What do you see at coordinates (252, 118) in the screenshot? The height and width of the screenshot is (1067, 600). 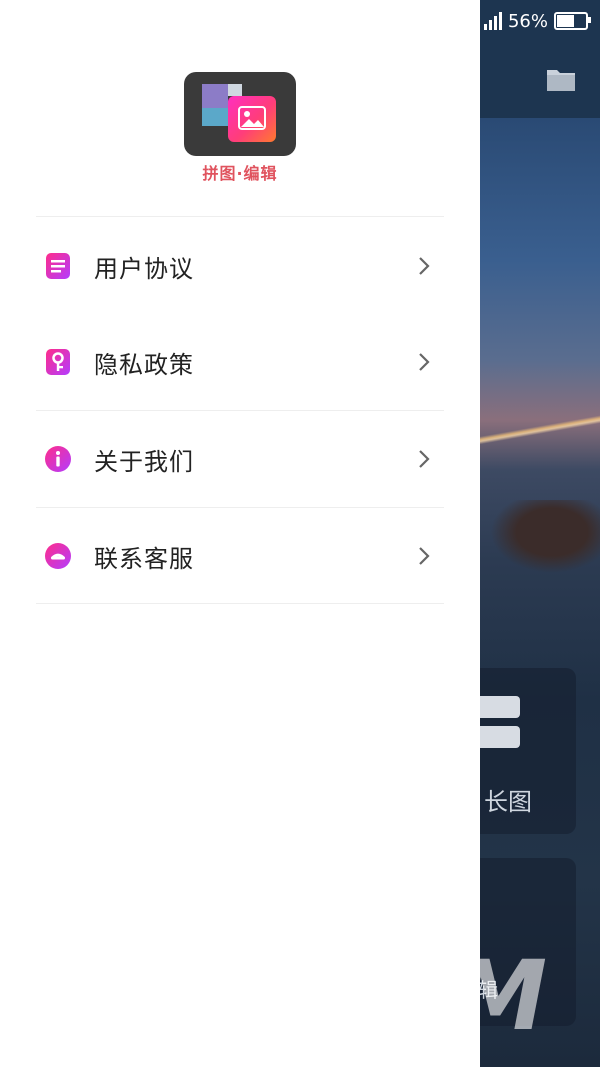 I see `image-icon` at bounding box center [252, 118].